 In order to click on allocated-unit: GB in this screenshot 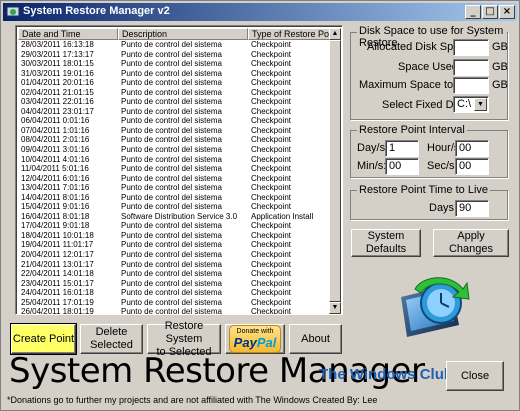, I will do `click(500, 47)`.